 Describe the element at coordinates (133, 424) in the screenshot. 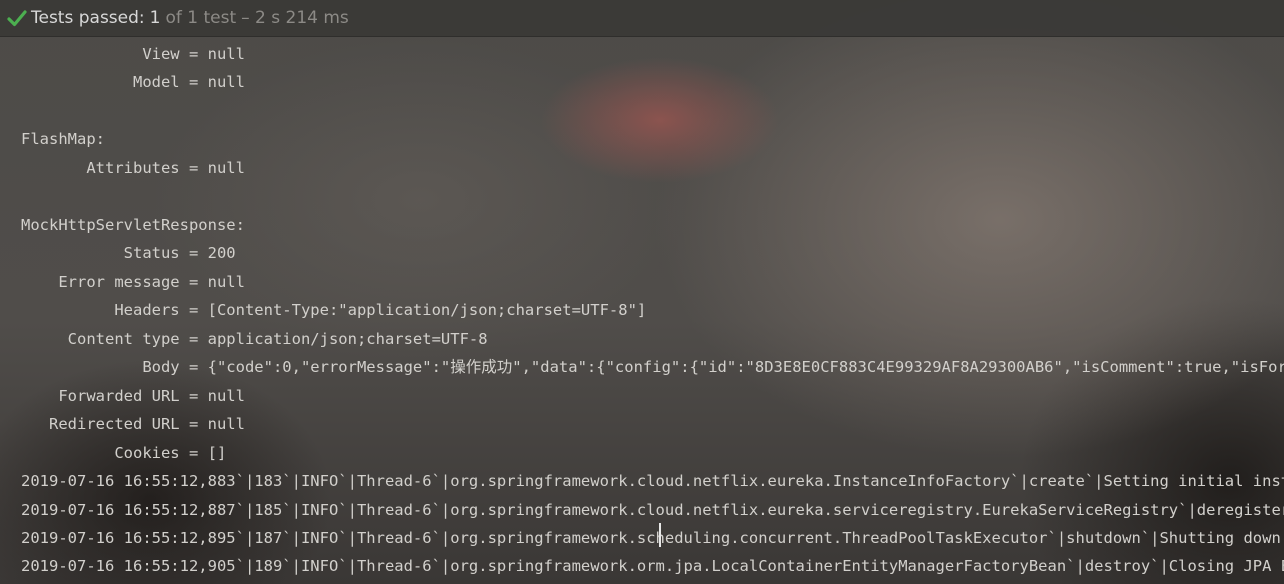

I see `console-line: Redirected URL = null` at that location.